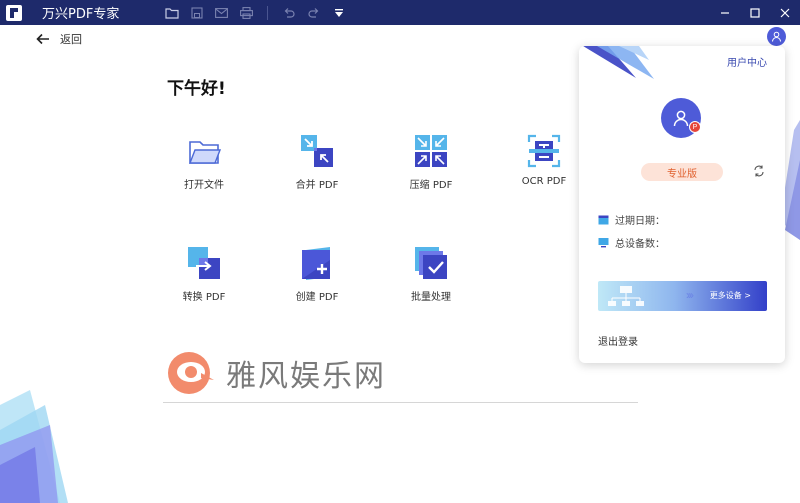  I want to click on more-devices-banner: ››› 更多设备 >, so click(682, 296).